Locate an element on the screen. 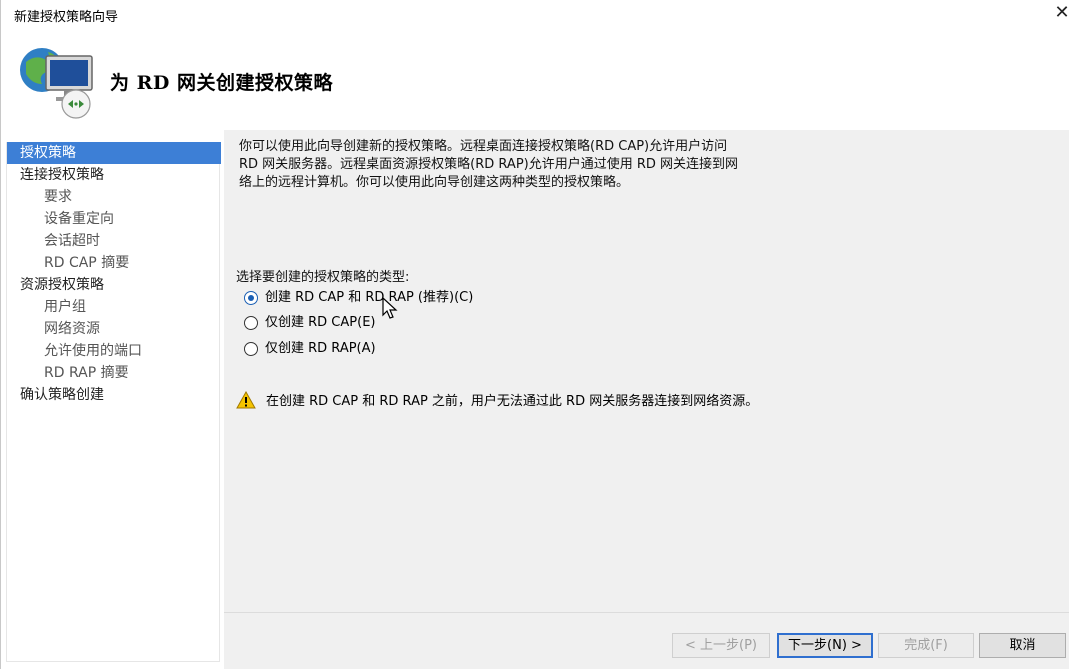  back-button: < 上一步(P) is located at coordinates (721, 645).